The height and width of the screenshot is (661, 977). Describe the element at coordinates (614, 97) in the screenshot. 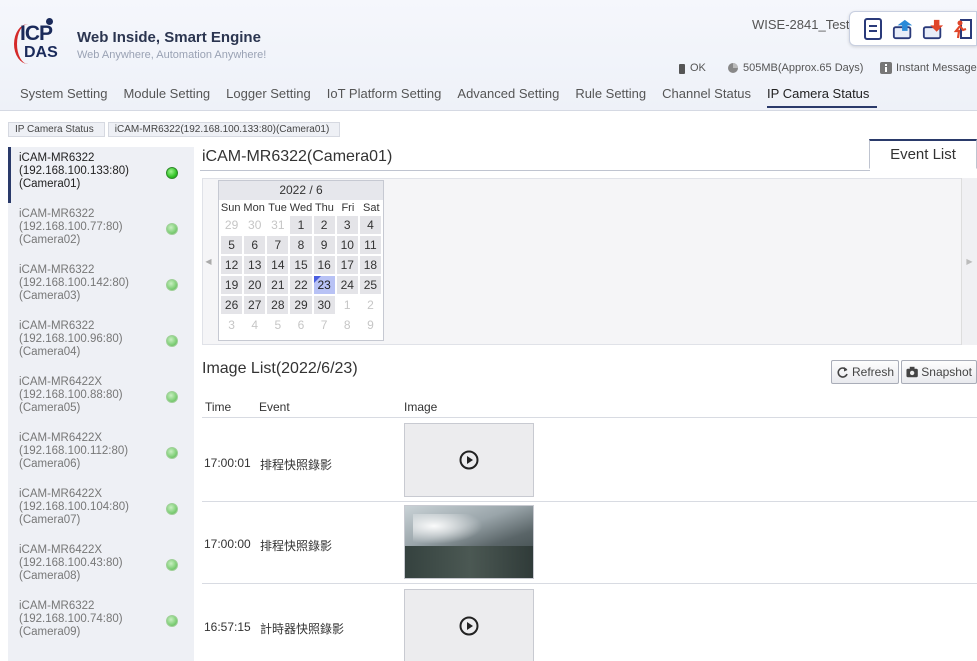

I see `nav-rule-setting: Rule Setting` at that location.